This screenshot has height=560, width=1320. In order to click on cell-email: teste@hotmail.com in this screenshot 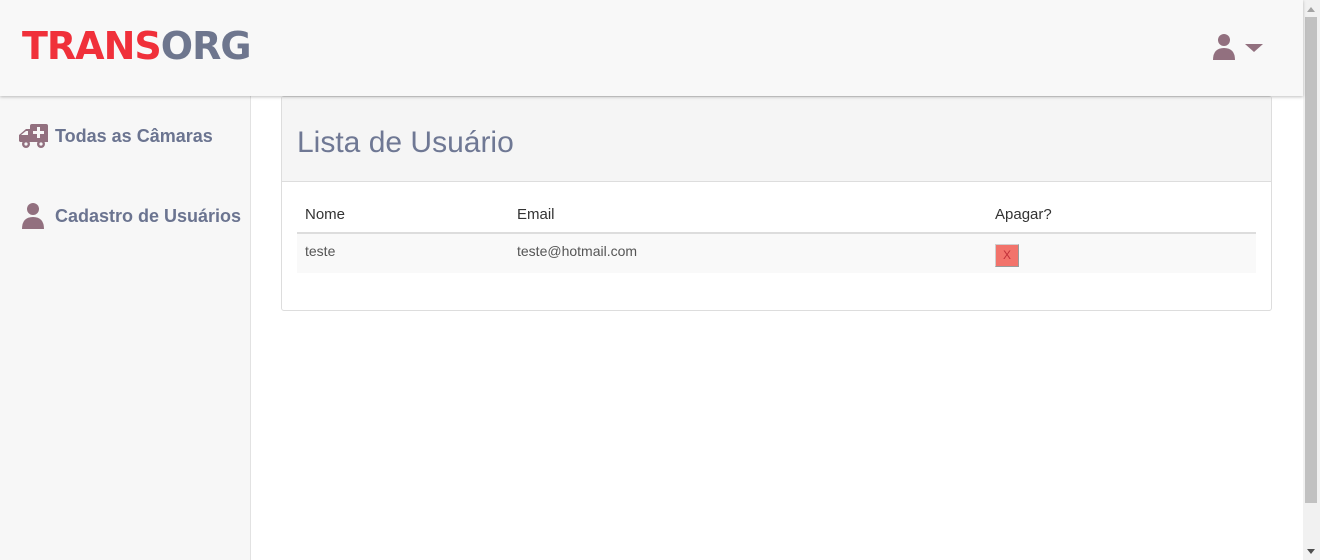, I will do `click(748, 253)`.